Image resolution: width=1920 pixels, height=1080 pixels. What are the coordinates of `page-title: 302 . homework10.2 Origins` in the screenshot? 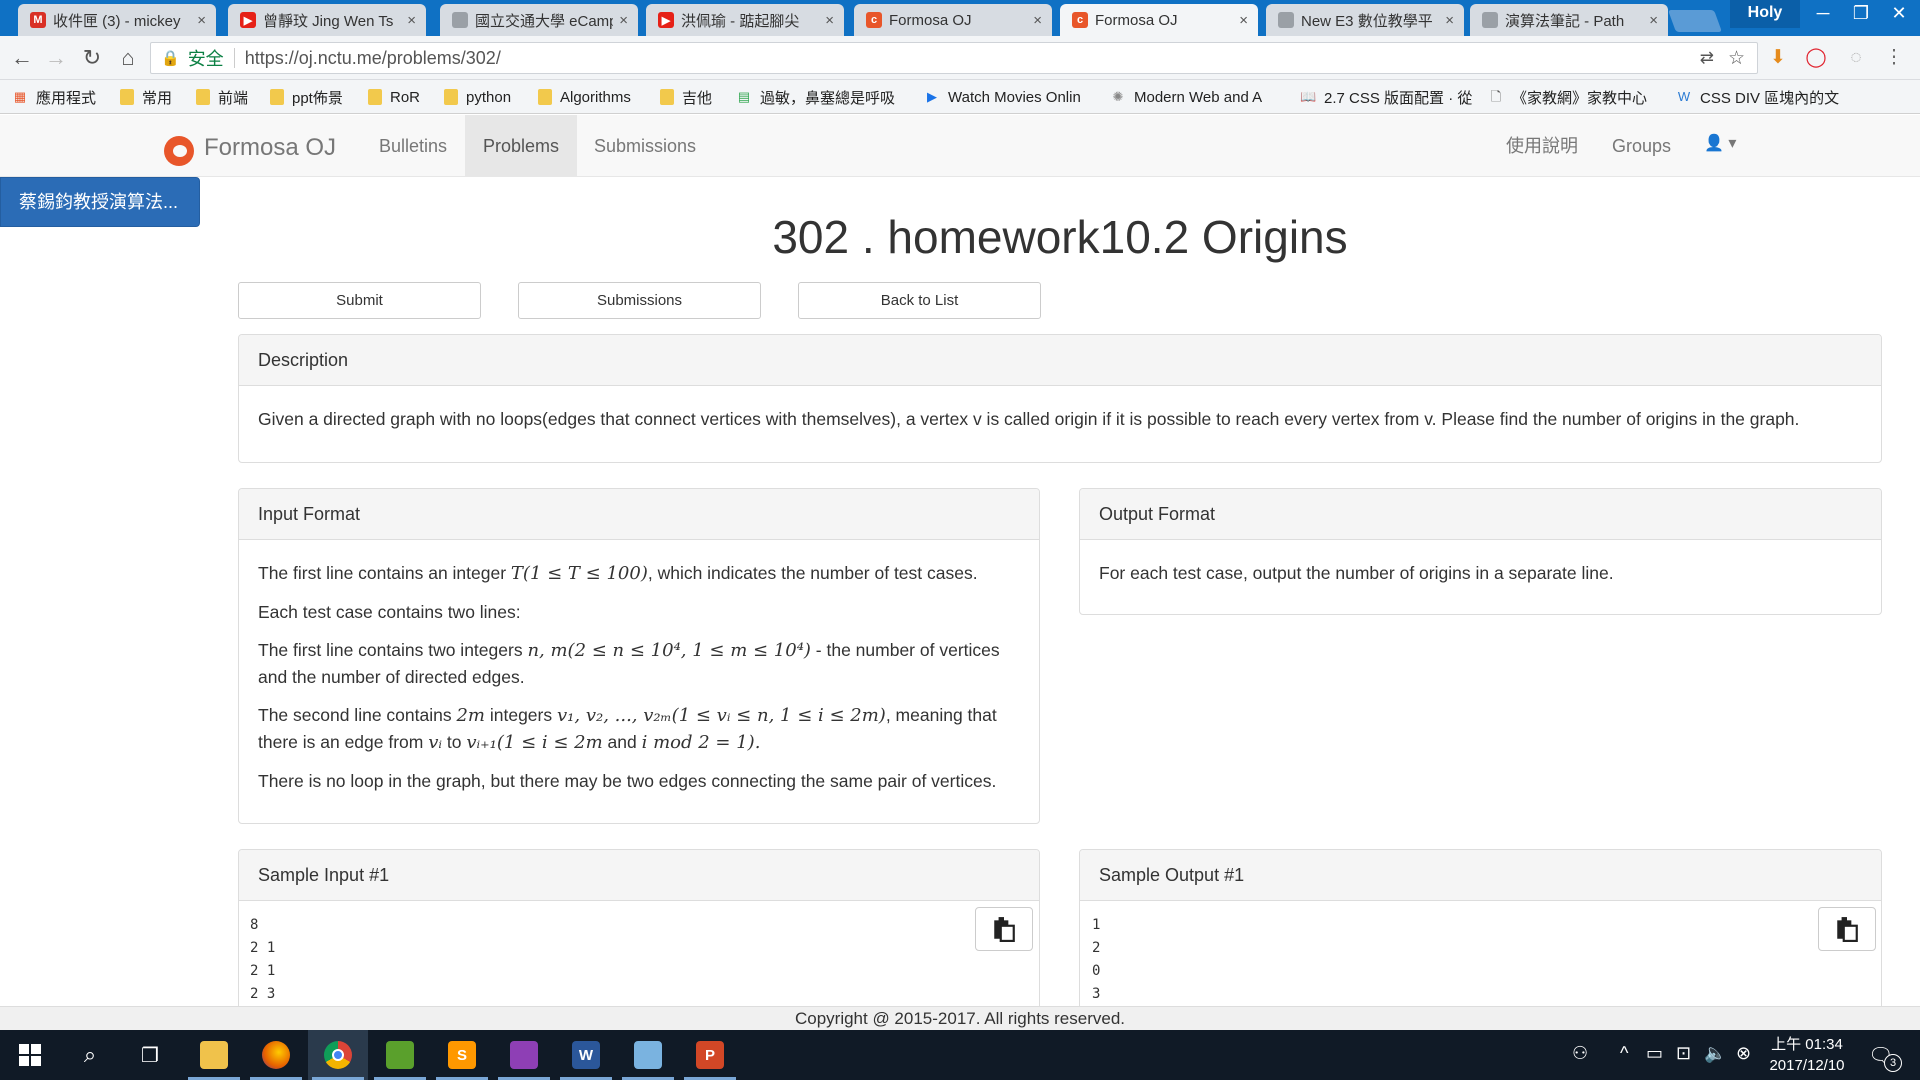 It's located at (1060, 237).